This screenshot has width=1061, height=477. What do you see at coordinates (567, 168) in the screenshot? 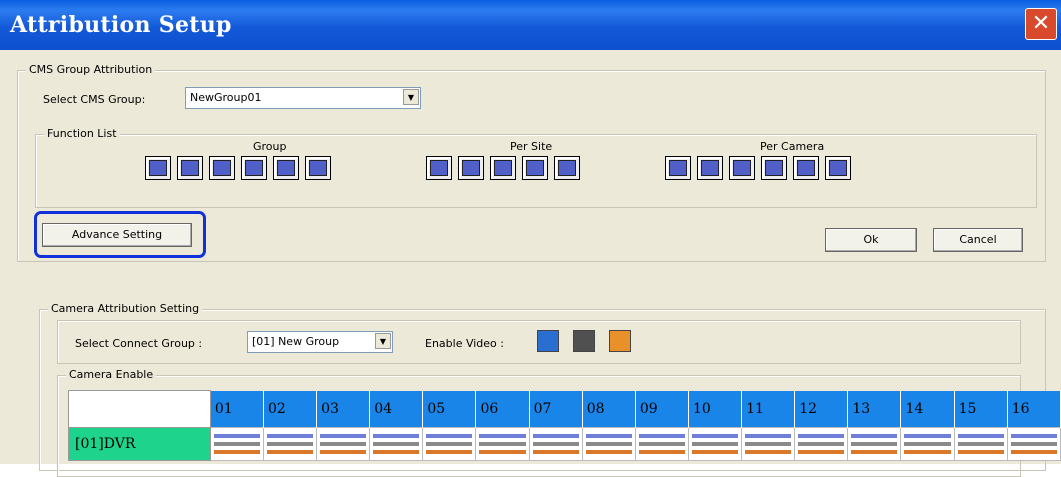
I see `export-icon` at bounding box center [567, 168].